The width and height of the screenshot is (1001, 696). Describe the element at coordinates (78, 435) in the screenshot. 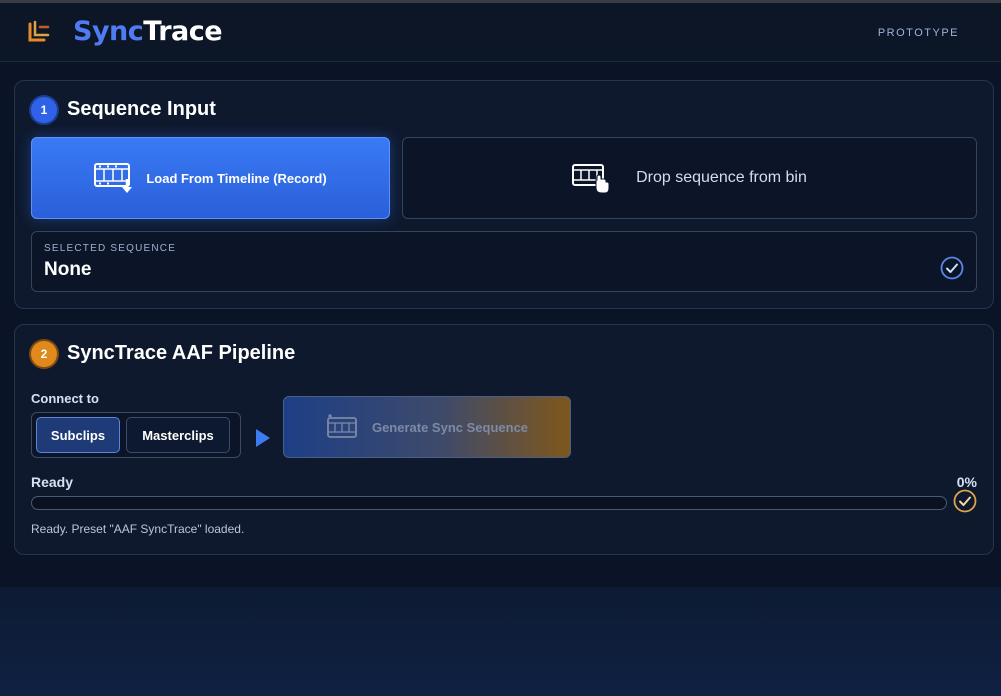

I see `subclips-toggle: Subclips` at that location.